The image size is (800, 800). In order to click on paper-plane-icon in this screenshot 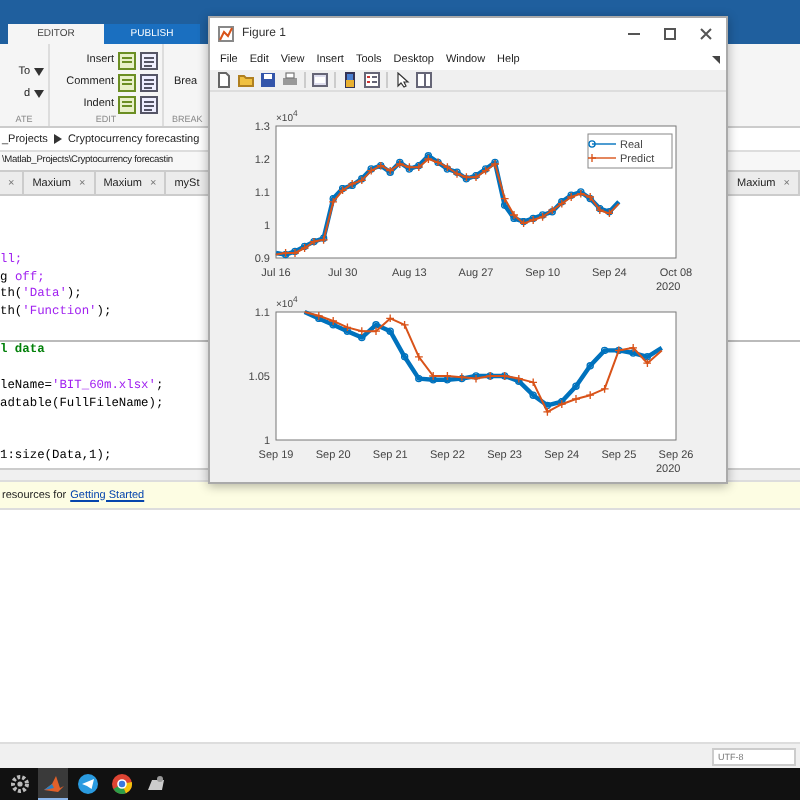, I will do `click(87, 783)`.